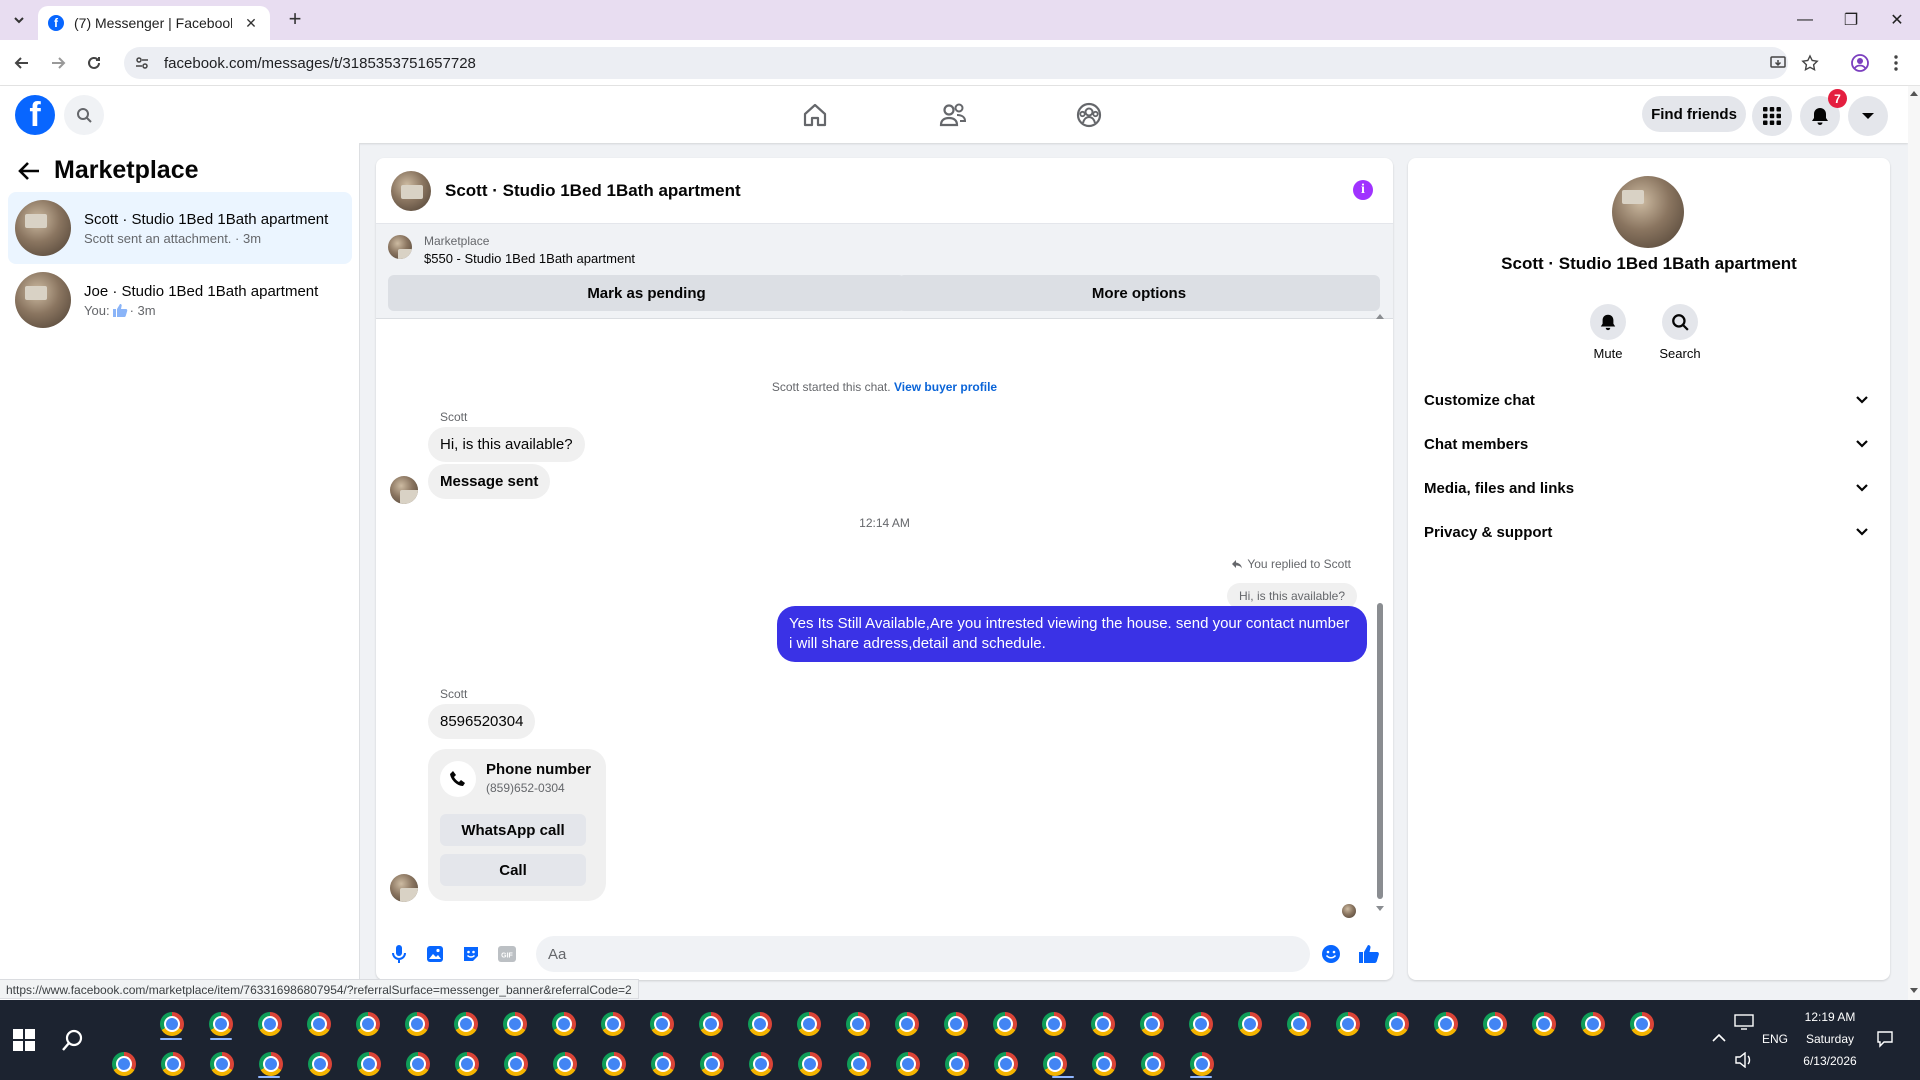 This screenshot has width=1920, height=1080. What do you see at coordinates (1649, 400) in the screenshot?
I see `customize-chat-section: Customize chat` at bounding box center [1649, 400].